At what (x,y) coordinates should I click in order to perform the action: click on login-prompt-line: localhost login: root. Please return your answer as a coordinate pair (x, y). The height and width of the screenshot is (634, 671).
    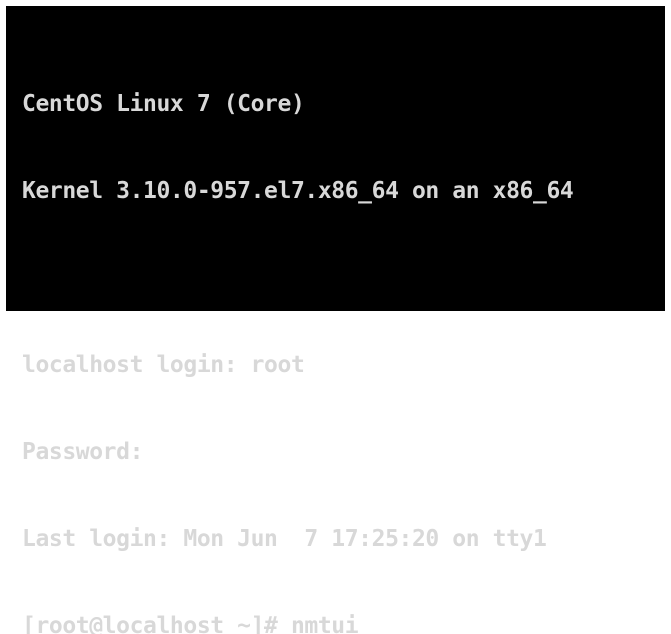
    Looking at the image, I should click on (163, 365).